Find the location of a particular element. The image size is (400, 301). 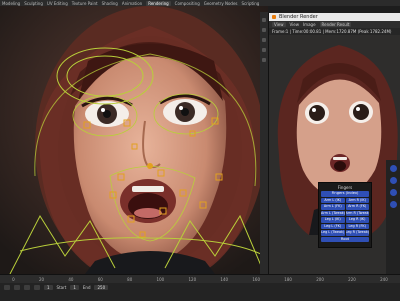

current-frame-field: 1 is located at coordinates (48, 287).